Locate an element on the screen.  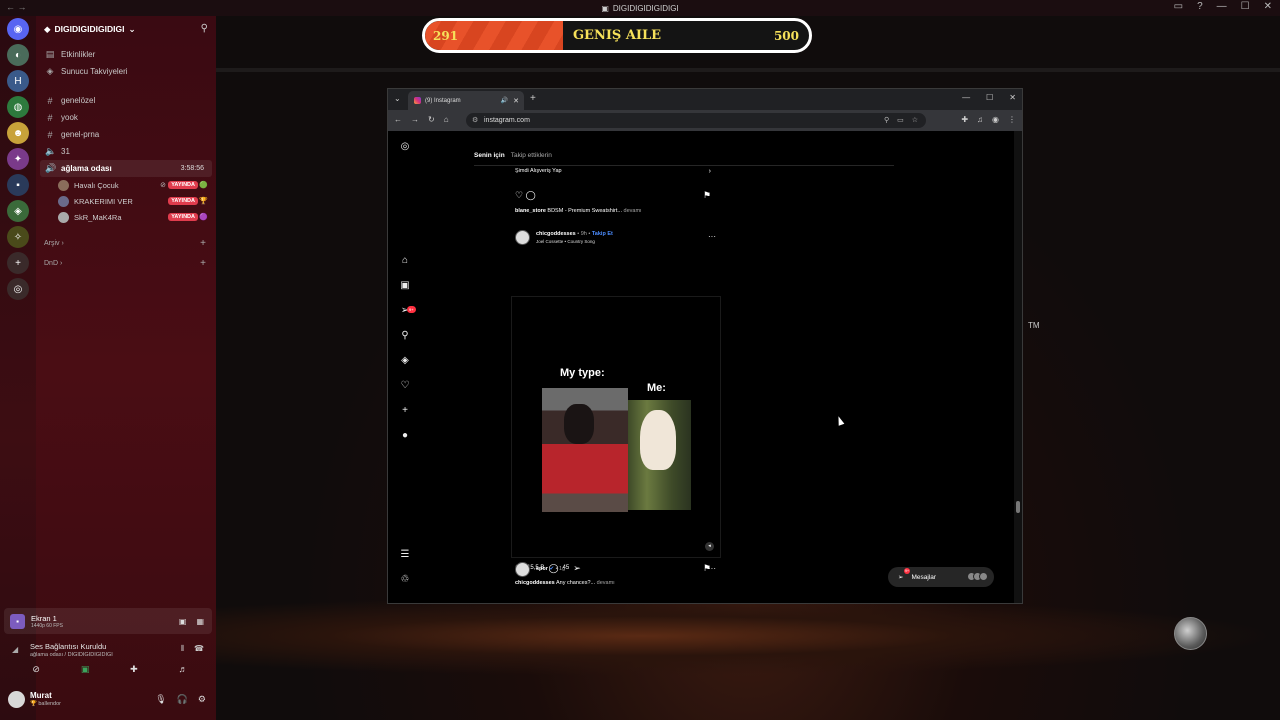
post-username: spor is located at coordinates (542, 569).